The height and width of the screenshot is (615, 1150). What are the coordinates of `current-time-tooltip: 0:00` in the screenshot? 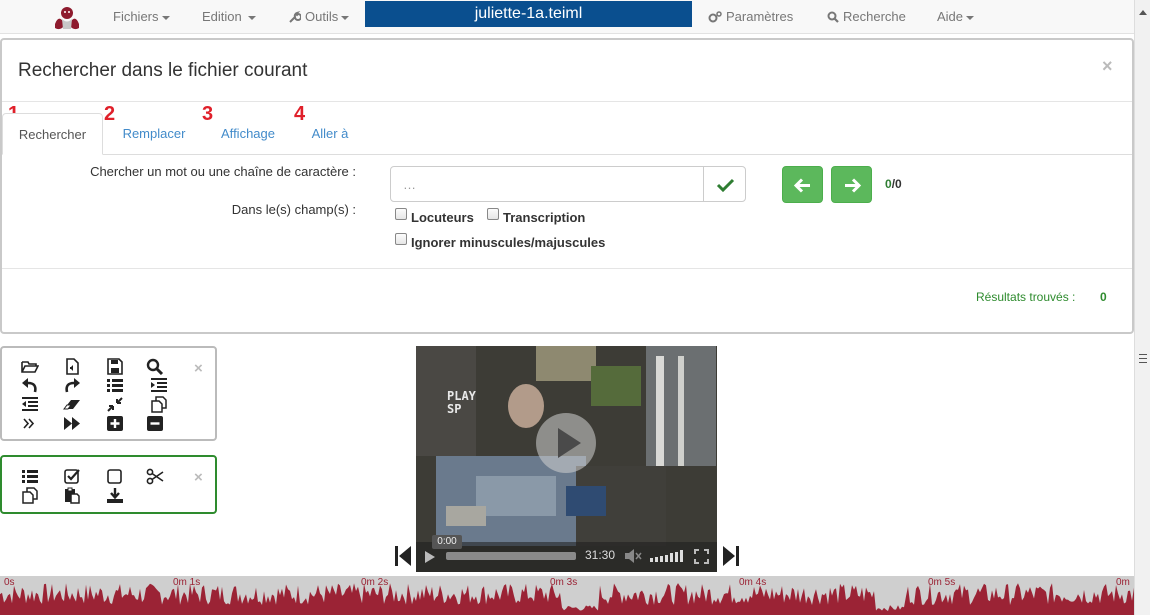 It's located at (447, 542).